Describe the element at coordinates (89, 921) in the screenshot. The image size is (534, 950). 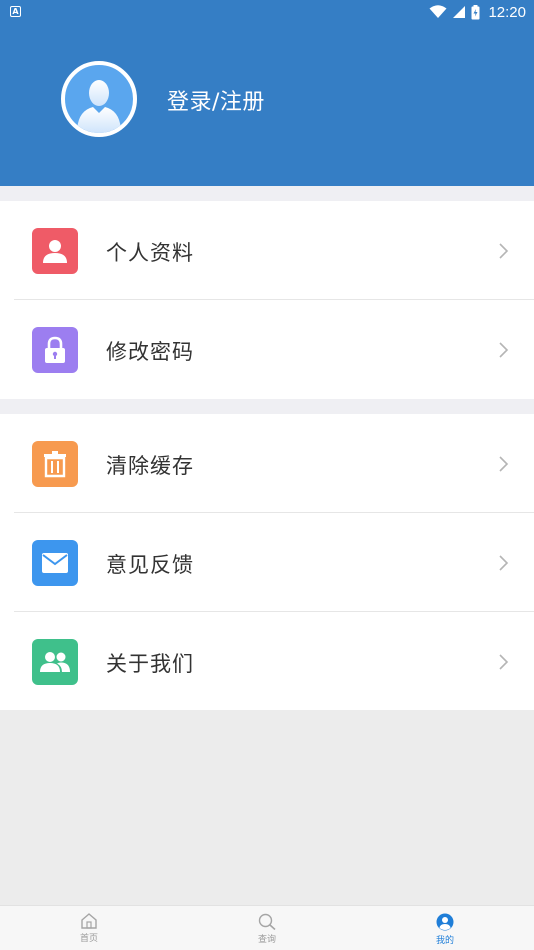
I see `home-icon` at that location.